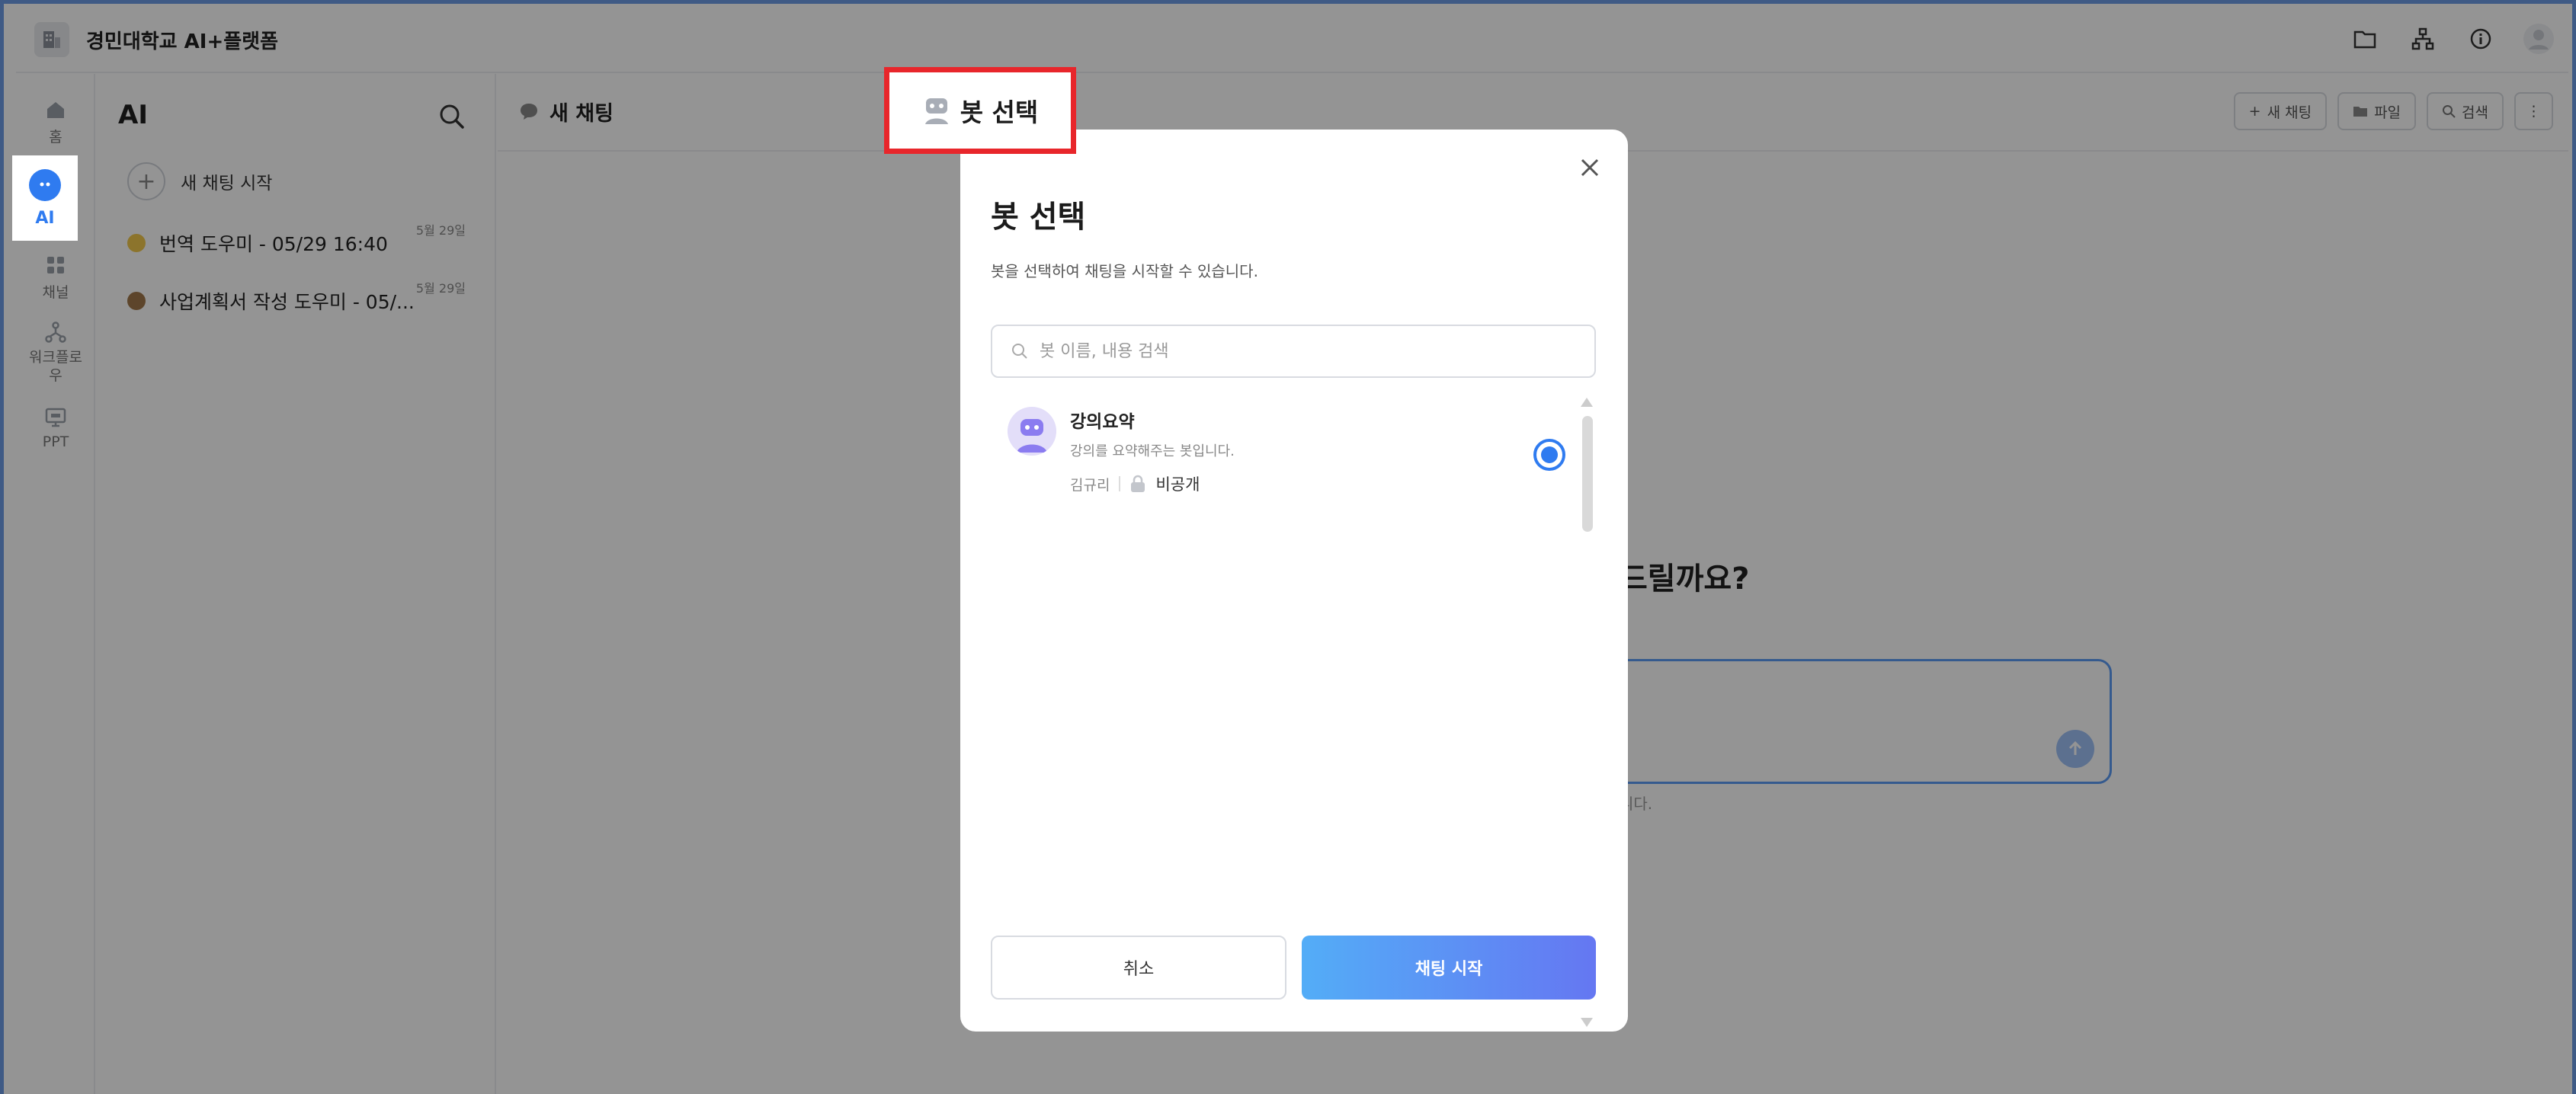 The height and width of the screenshot is (1094, 2576). Describe the element at coordinates (1138, 968) in the screenshot. I see `cancel-button: 취소` at that location.